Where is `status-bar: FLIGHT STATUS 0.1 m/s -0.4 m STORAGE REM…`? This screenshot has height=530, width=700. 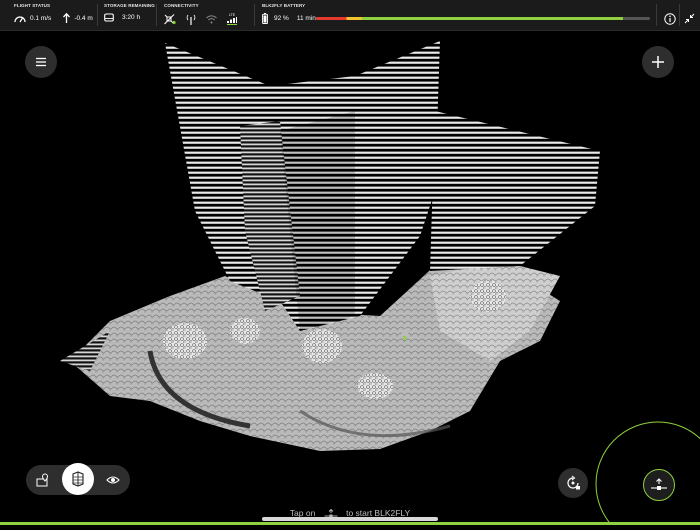 status-bar: FLIGHT STATUS 0.1 m/s -0.4 m STORAGE REM… is located at coordinates (350, 15).